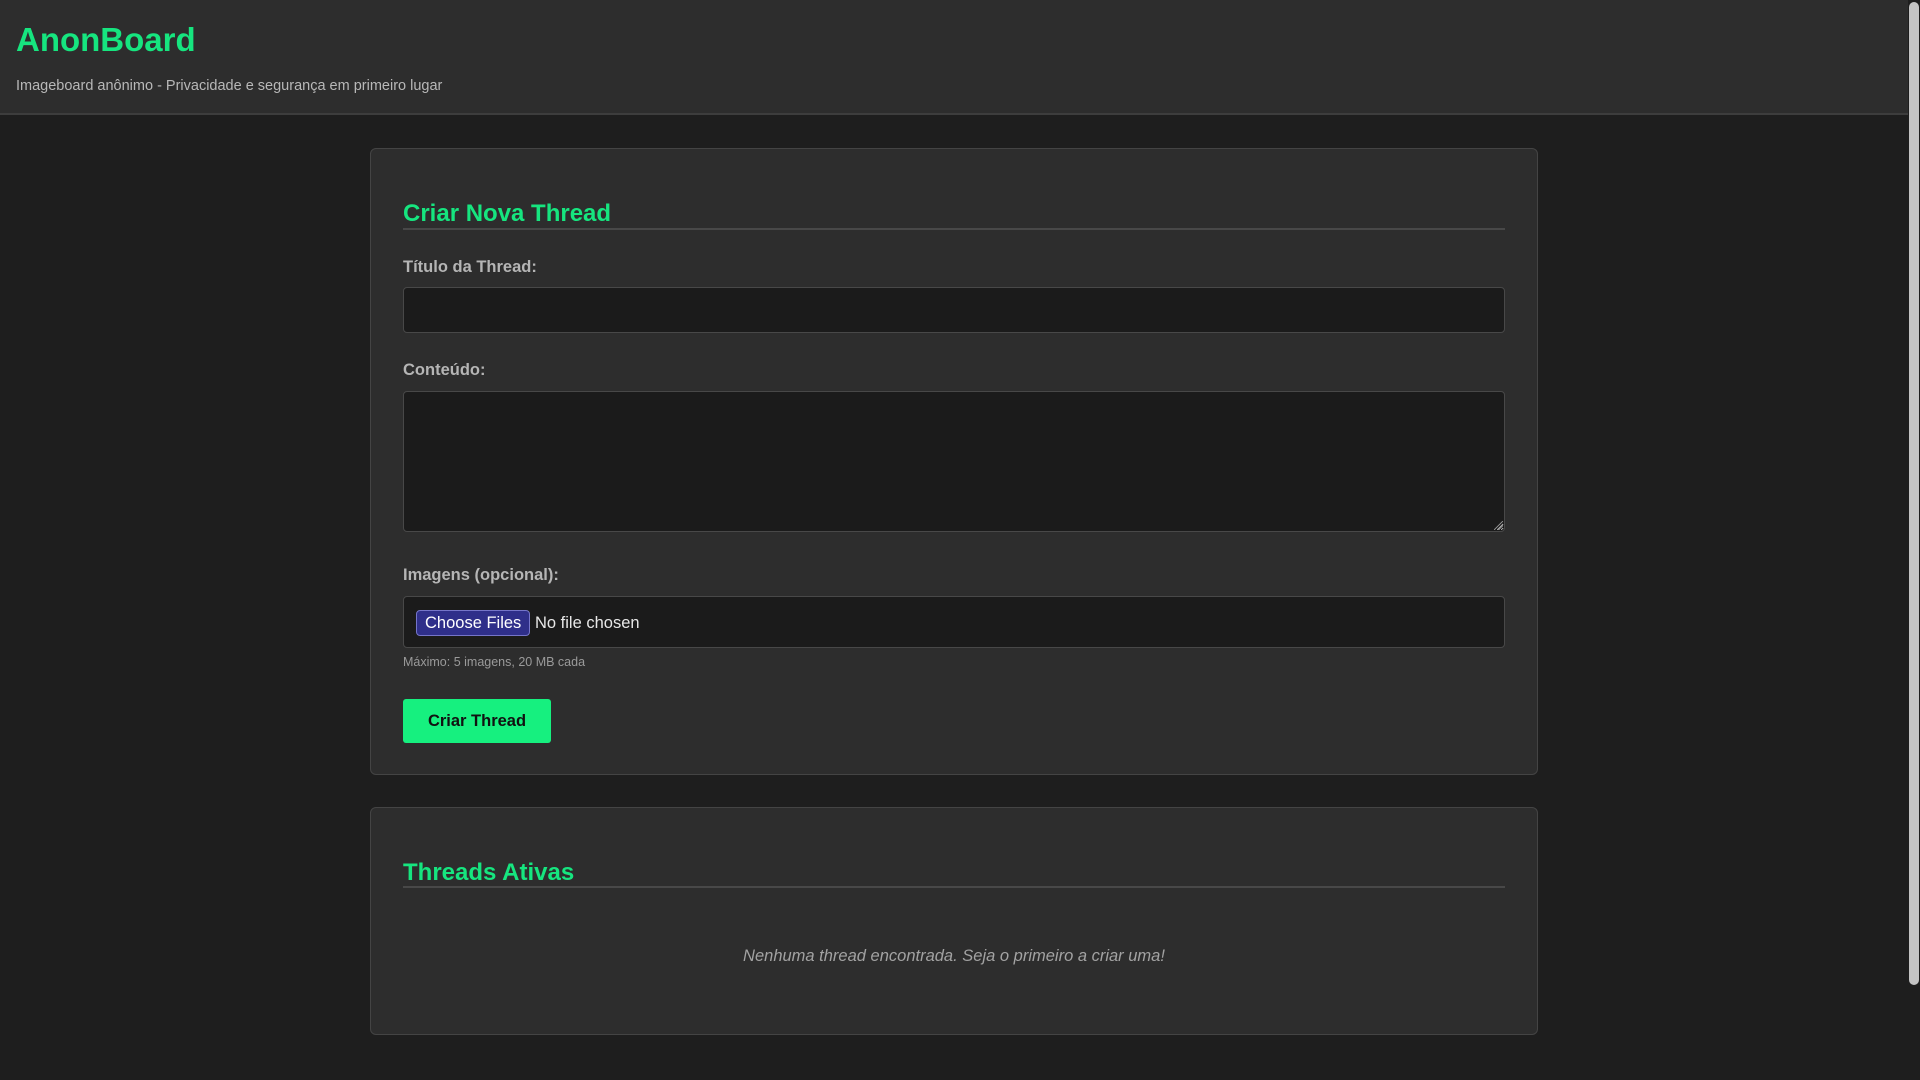 This screenshot has width=1920, height=1080. I want to click on content-textarea, so click(954, 461).